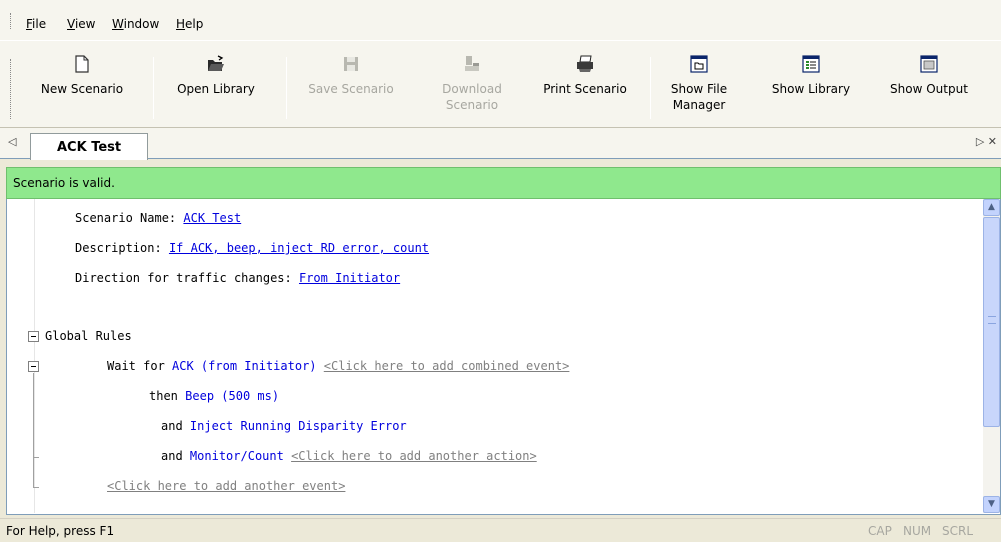 Image resolution: width=1001 pixels, height=542 pixels. Describe the element at coordinates (958, 531) in the screenshot. I see `scroll-lock-indicator: SCRL` at that location.